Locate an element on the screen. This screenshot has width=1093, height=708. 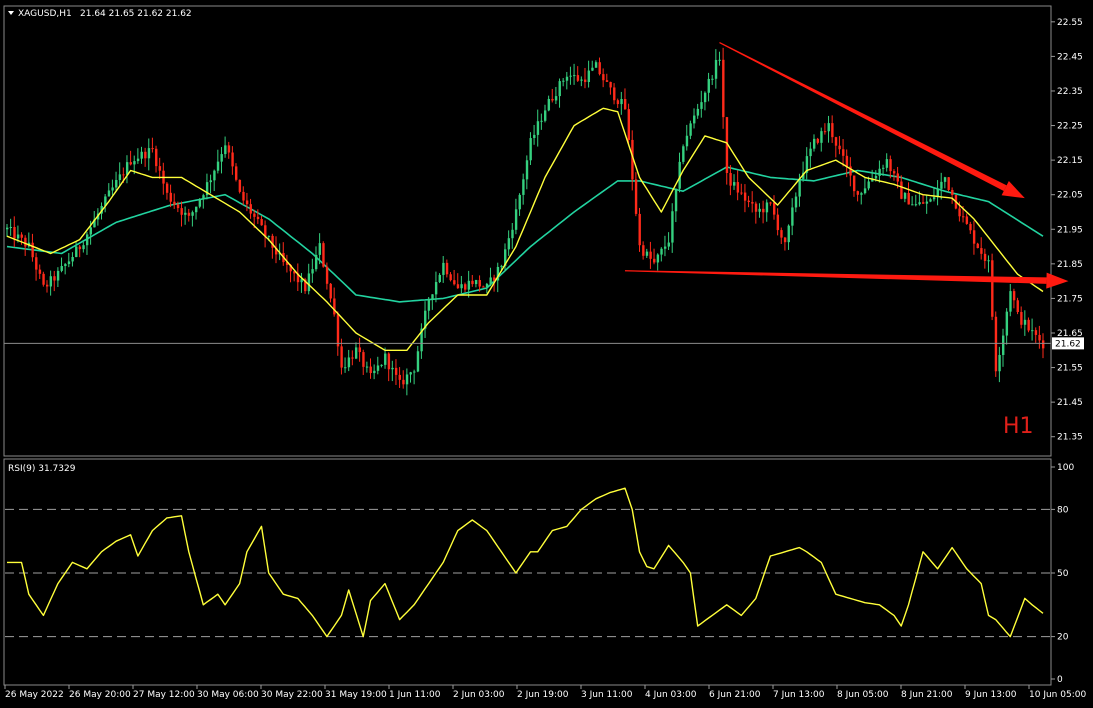
x-tick-label: 26 May 20:00 is located at coordinates (100, 695).